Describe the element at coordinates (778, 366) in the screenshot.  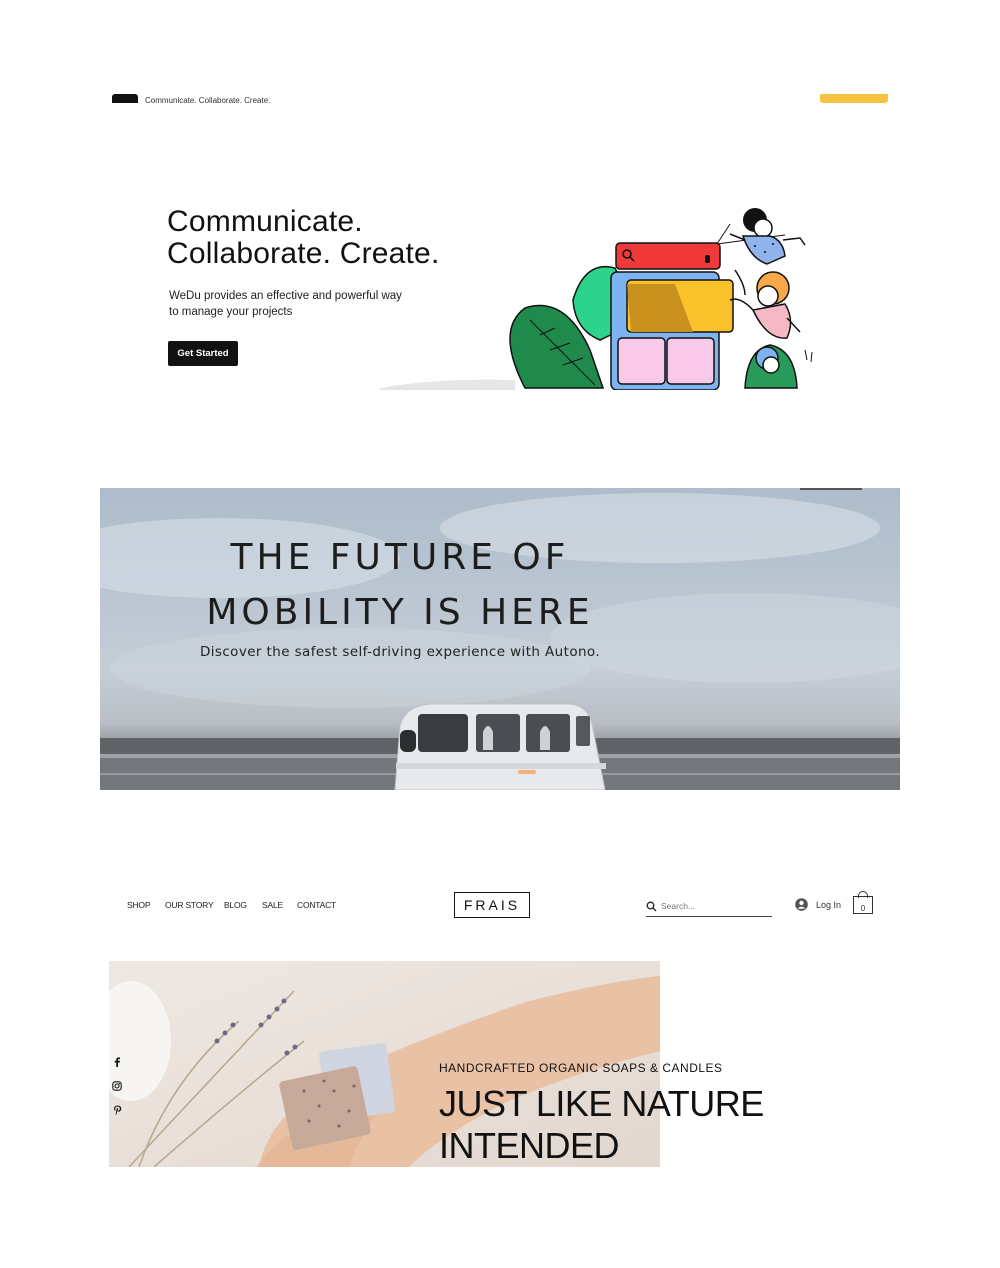
I see `person-figure-bottom` at that location.